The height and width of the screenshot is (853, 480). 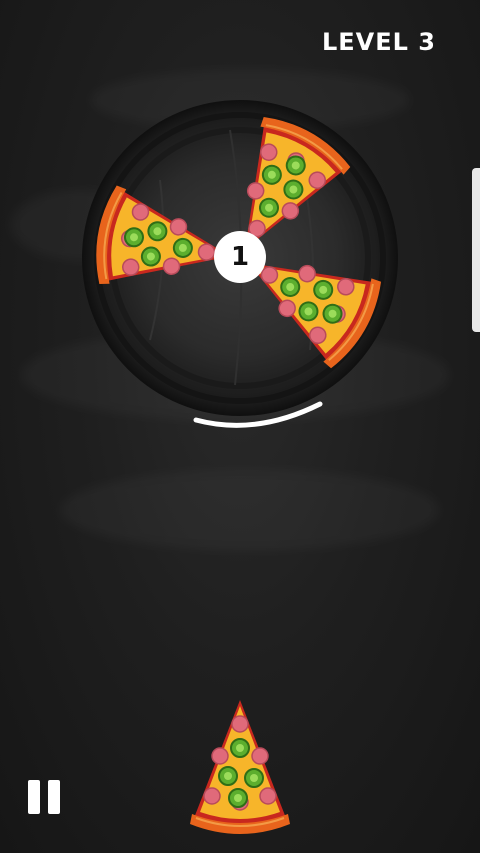 What do you see at coordinates (240, 257) in the screenshot?
I see `slices-counter: 1` at bounding box center [240, 257].